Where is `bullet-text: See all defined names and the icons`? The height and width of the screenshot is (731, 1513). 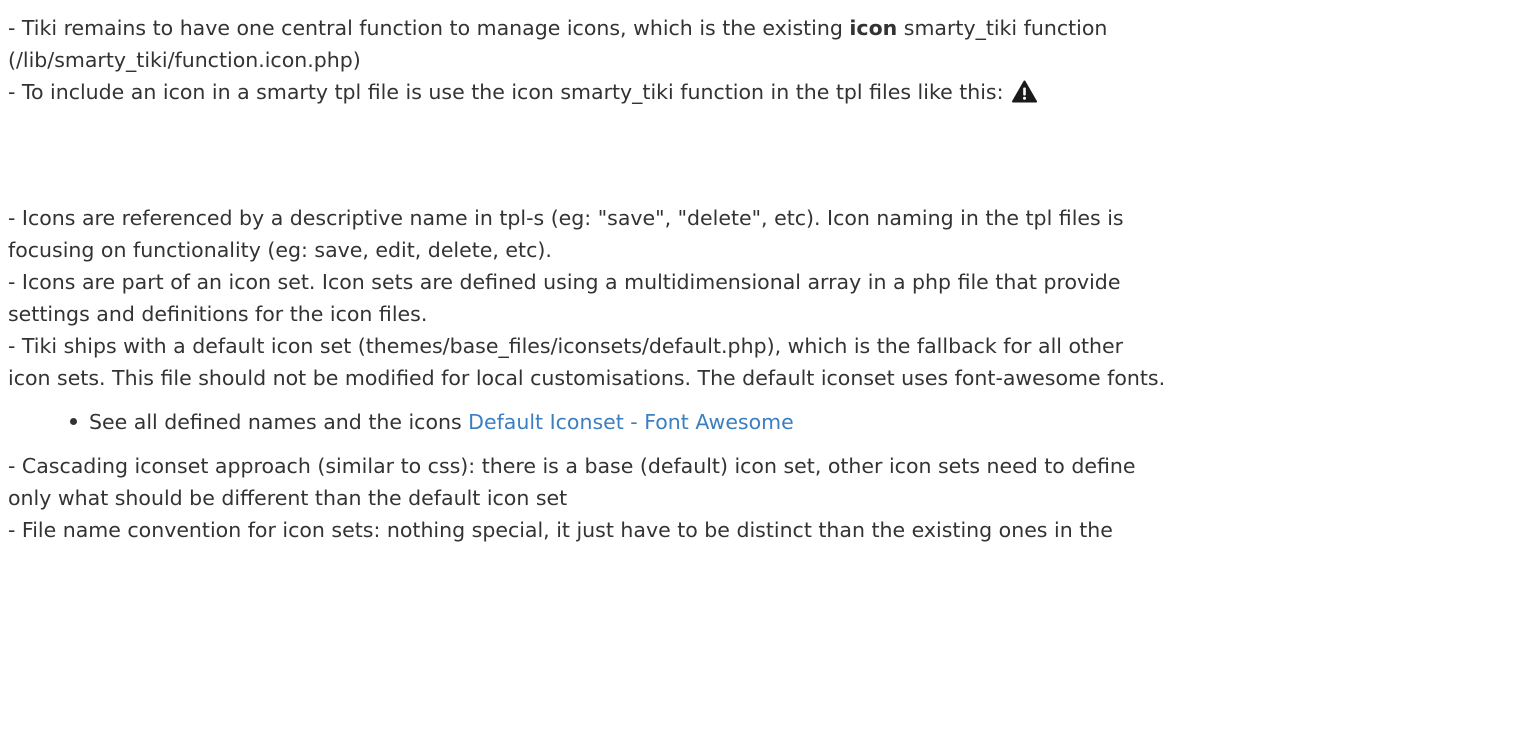 bullet-text: See all defined names and the icons is located at coordinates (279, 422).